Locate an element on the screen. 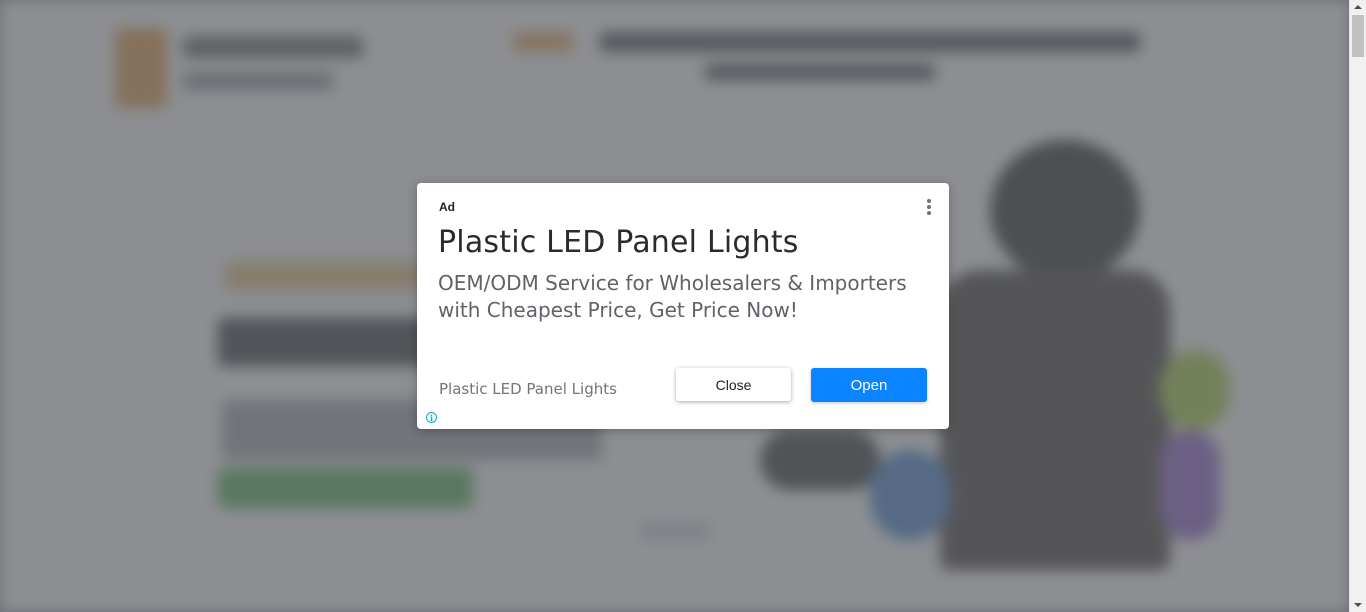  scroll-down-arrow-icon is located at coordinates (1358, 605).